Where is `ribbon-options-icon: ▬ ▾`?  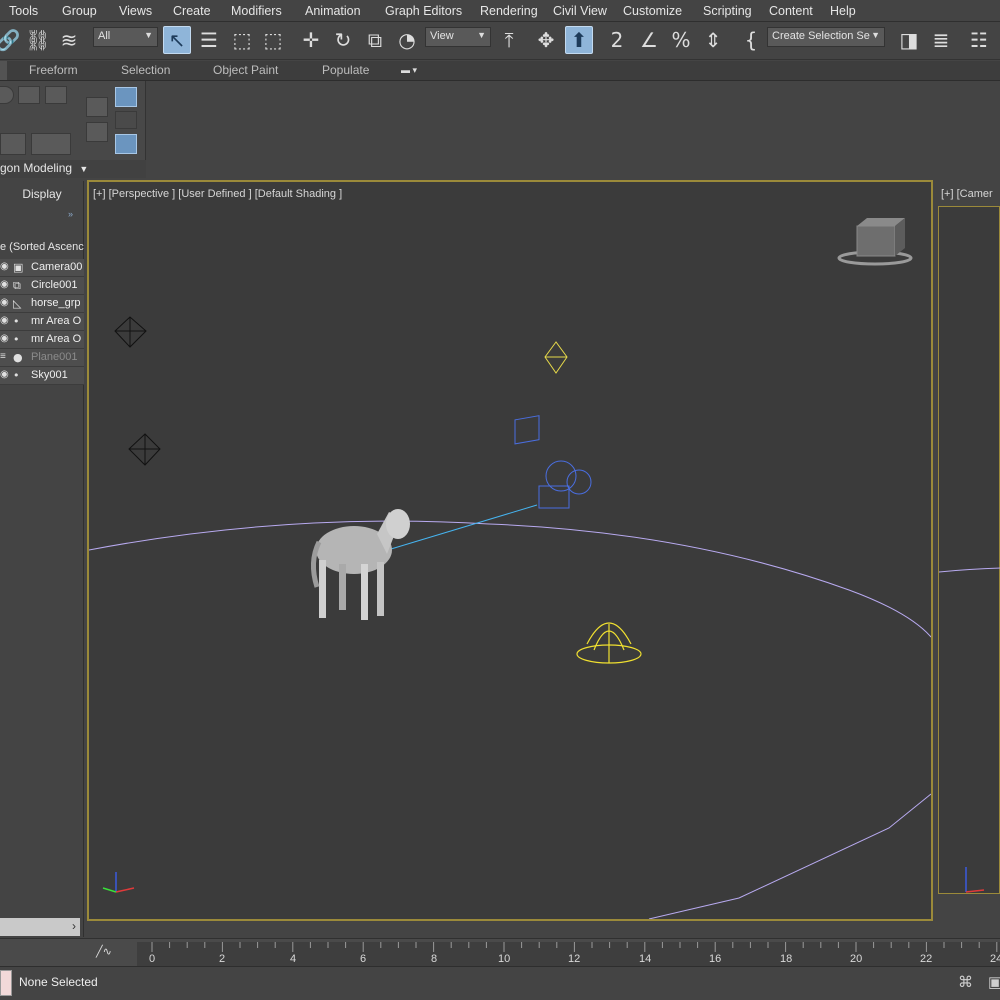
ribbon-options-icon: ▬ ▾ is located at coordinates (409, 70).